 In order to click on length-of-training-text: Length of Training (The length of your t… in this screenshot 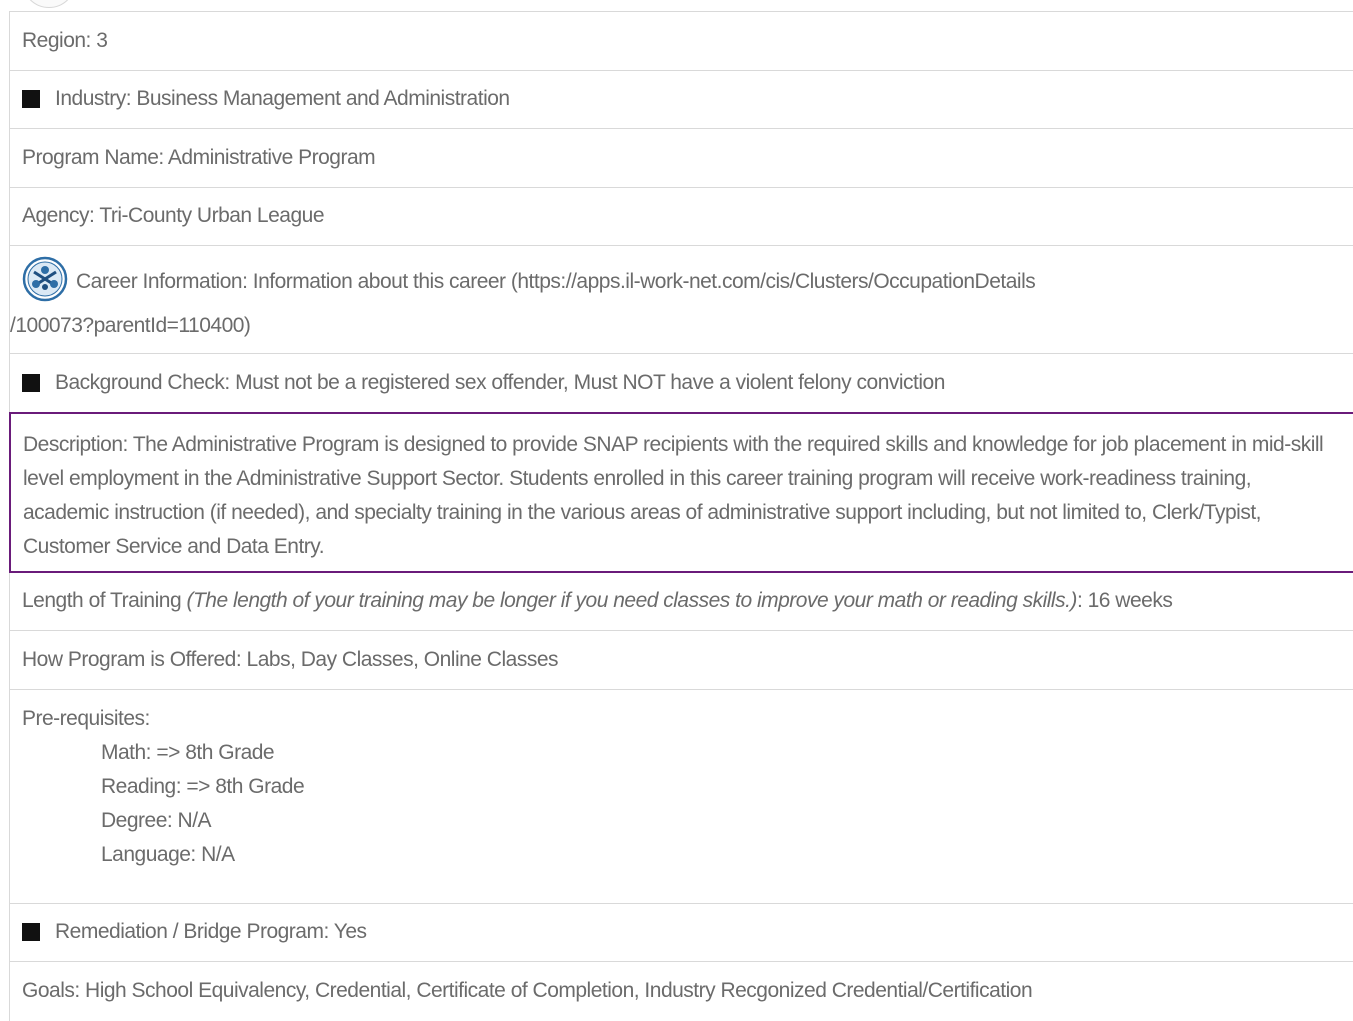, I will do `click(597, 601)`.